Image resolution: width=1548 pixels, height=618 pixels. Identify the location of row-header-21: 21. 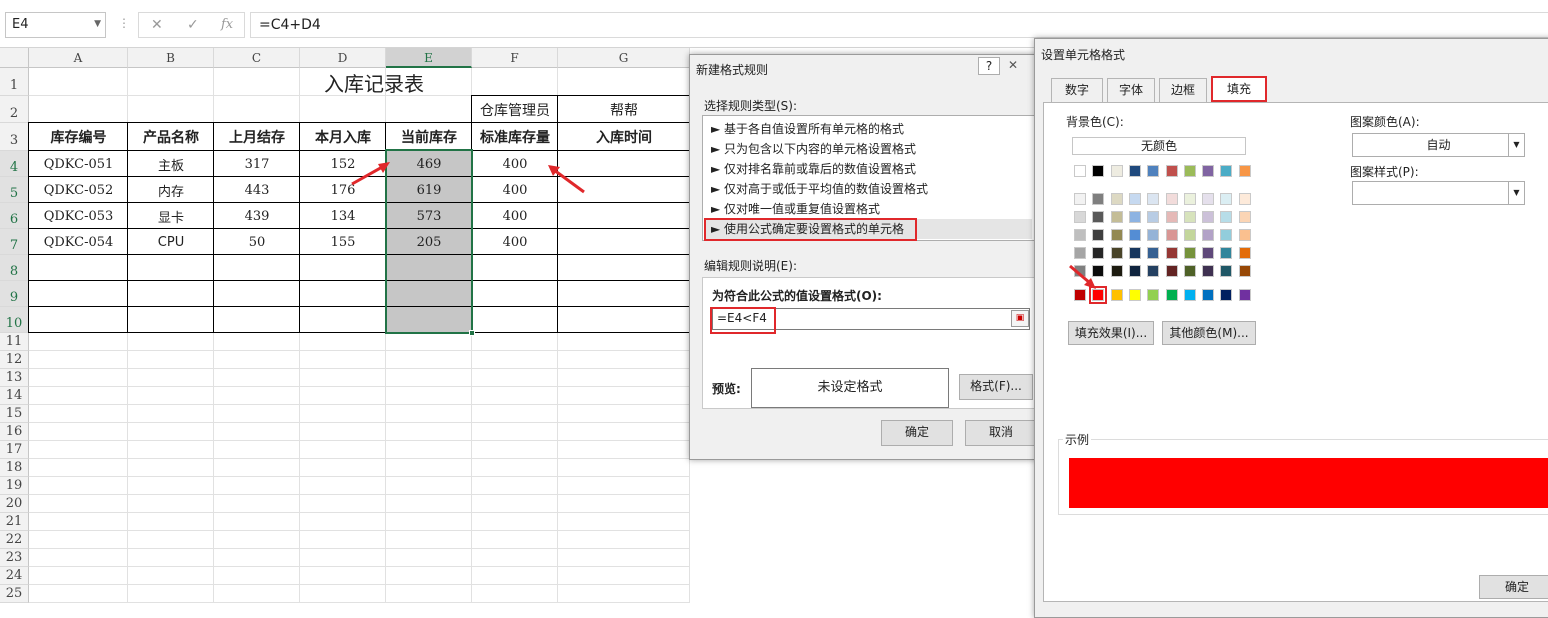
(14, 522).